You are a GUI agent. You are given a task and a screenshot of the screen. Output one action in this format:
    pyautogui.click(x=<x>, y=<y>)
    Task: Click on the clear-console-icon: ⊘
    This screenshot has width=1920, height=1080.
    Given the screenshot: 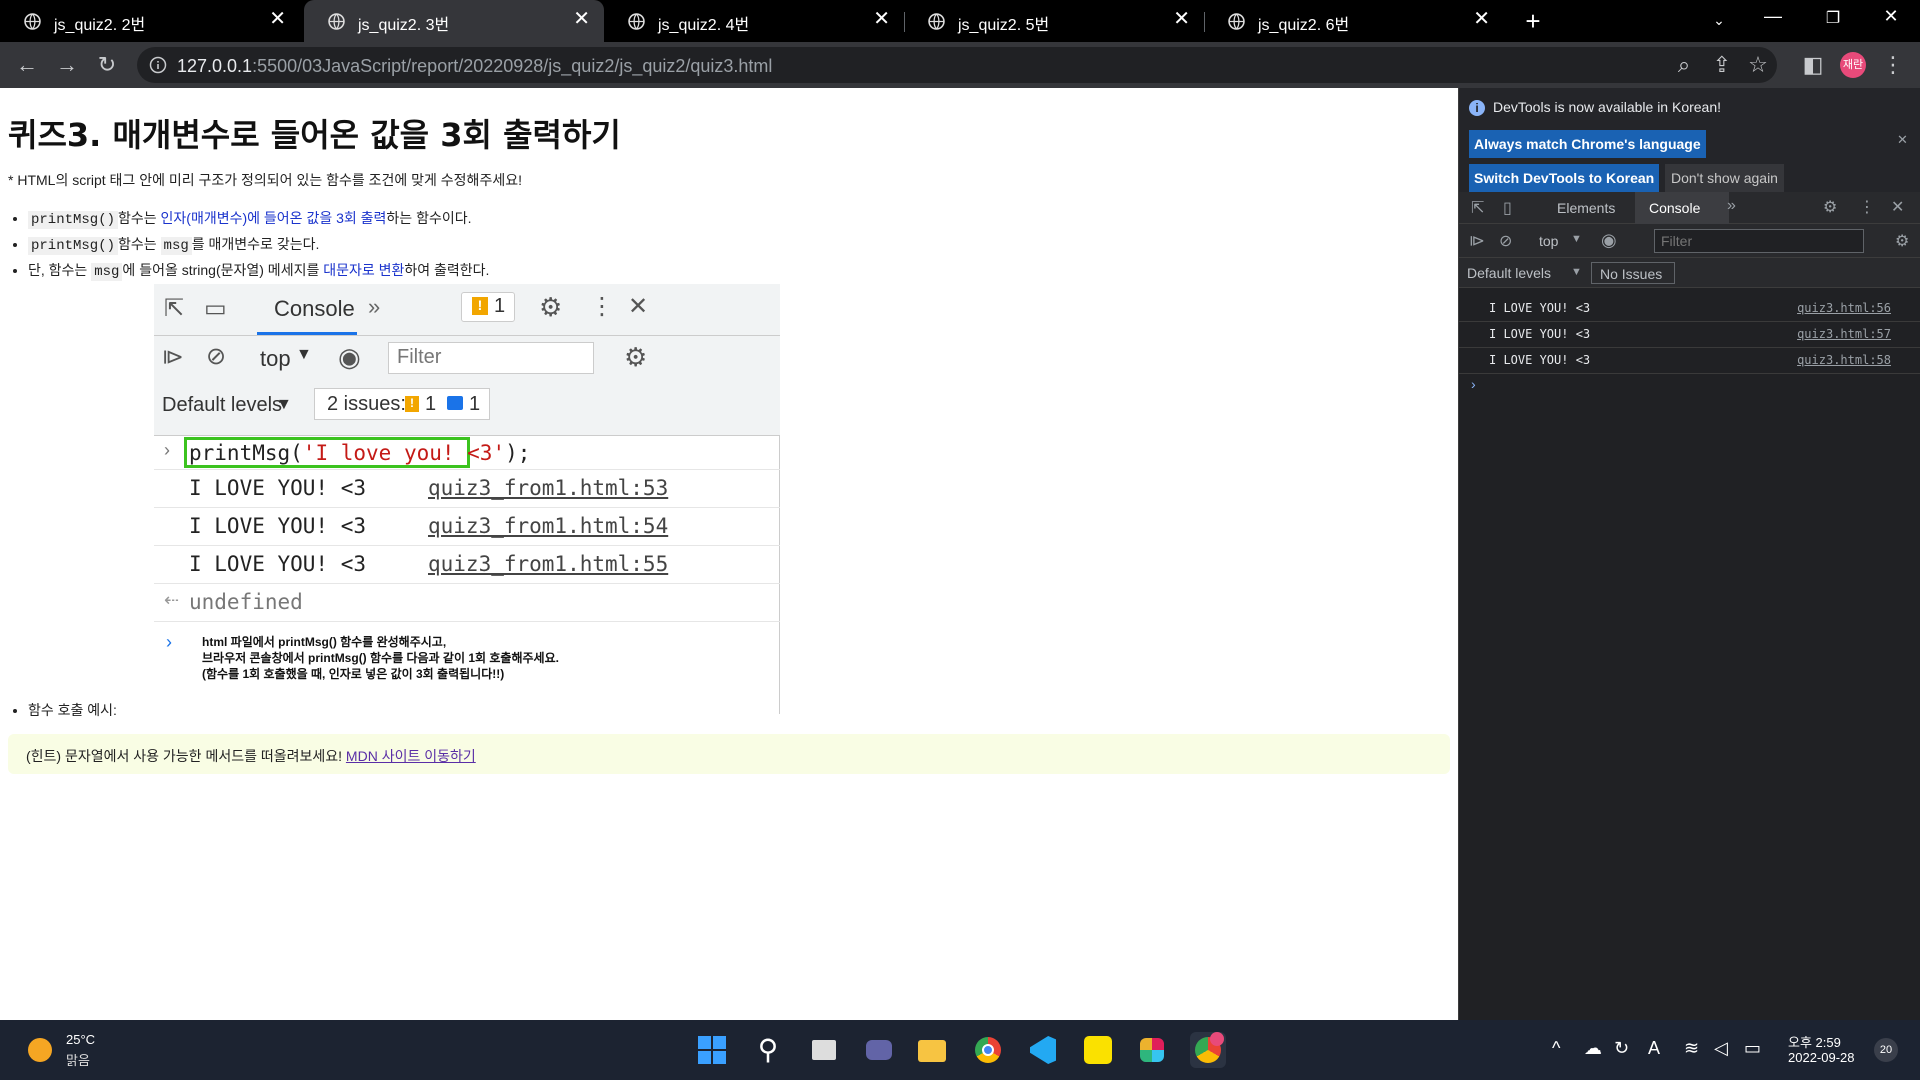 What is the action you would take?
    pyautogui.click(x=1505, y=241)
    